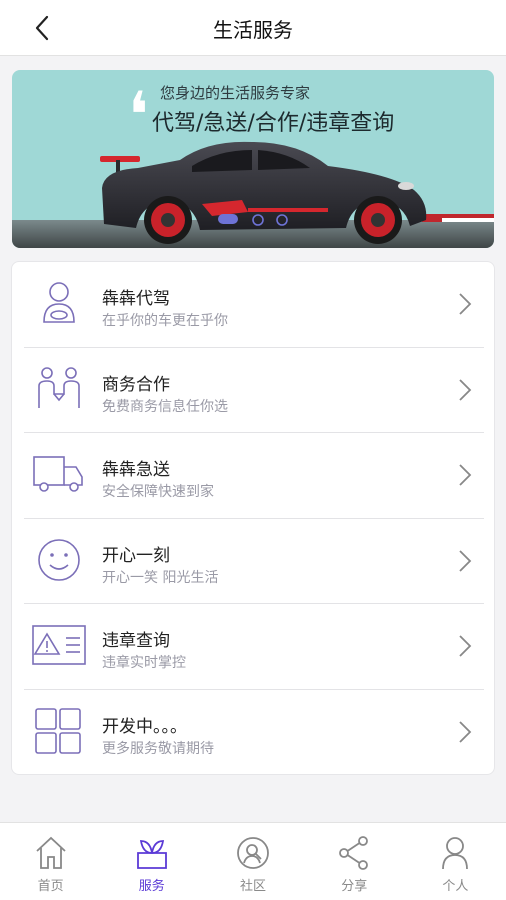 This screenshot has width=506, height=900. I want to click on tab-profile: 个人, so click(455, 861).